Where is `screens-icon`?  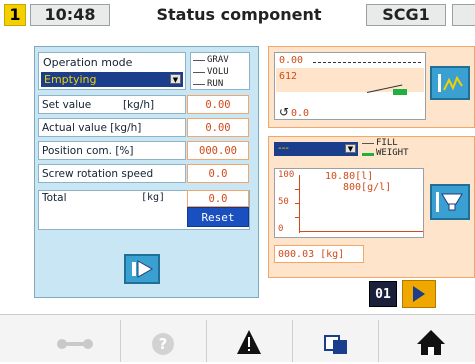
screens-icon is located at coordinates (335, 344).